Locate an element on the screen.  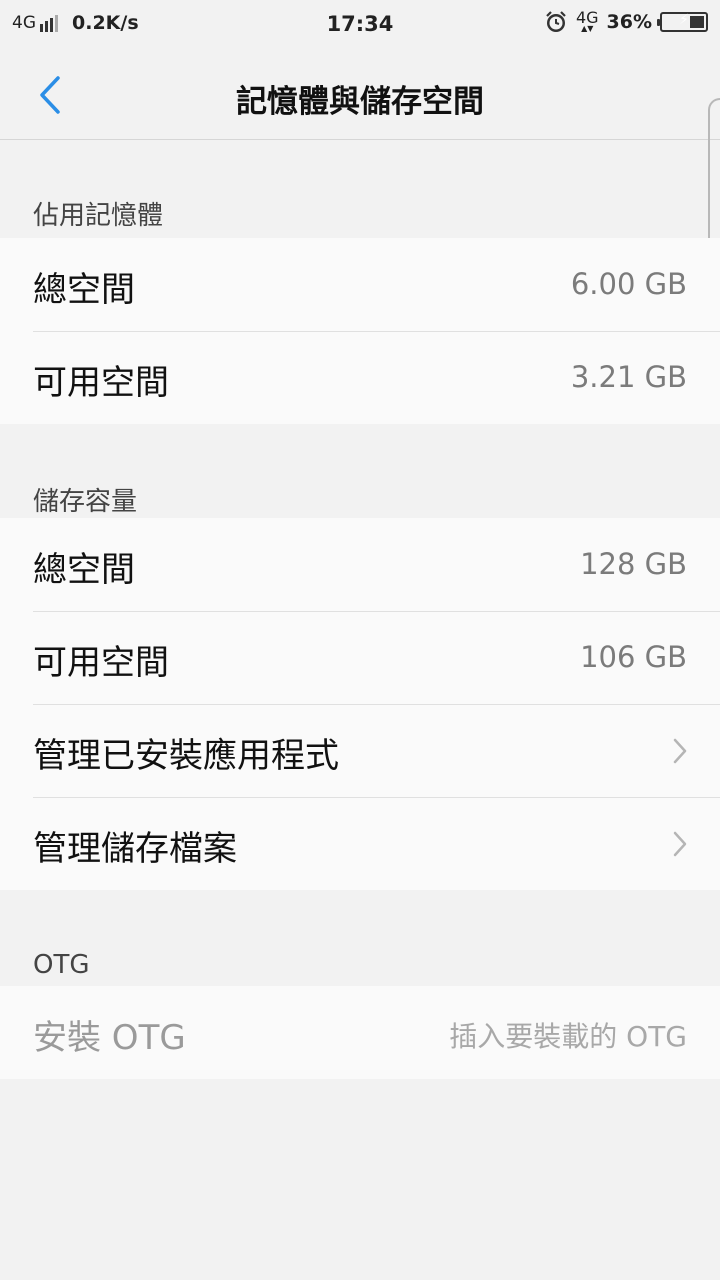
row-label: 安裝 OTG is located at coordinates (109, 1038).